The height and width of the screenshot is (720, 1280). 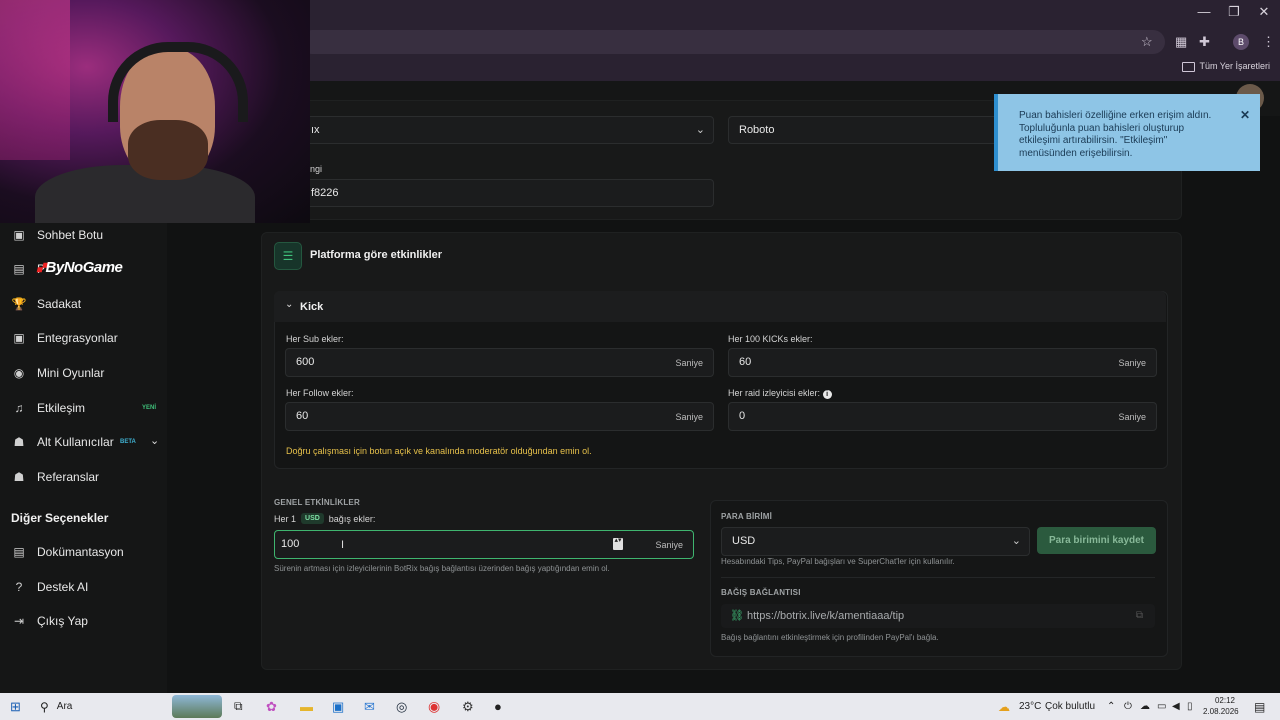 I want to click on obs-icon: ●, so click(x=498, y=706).